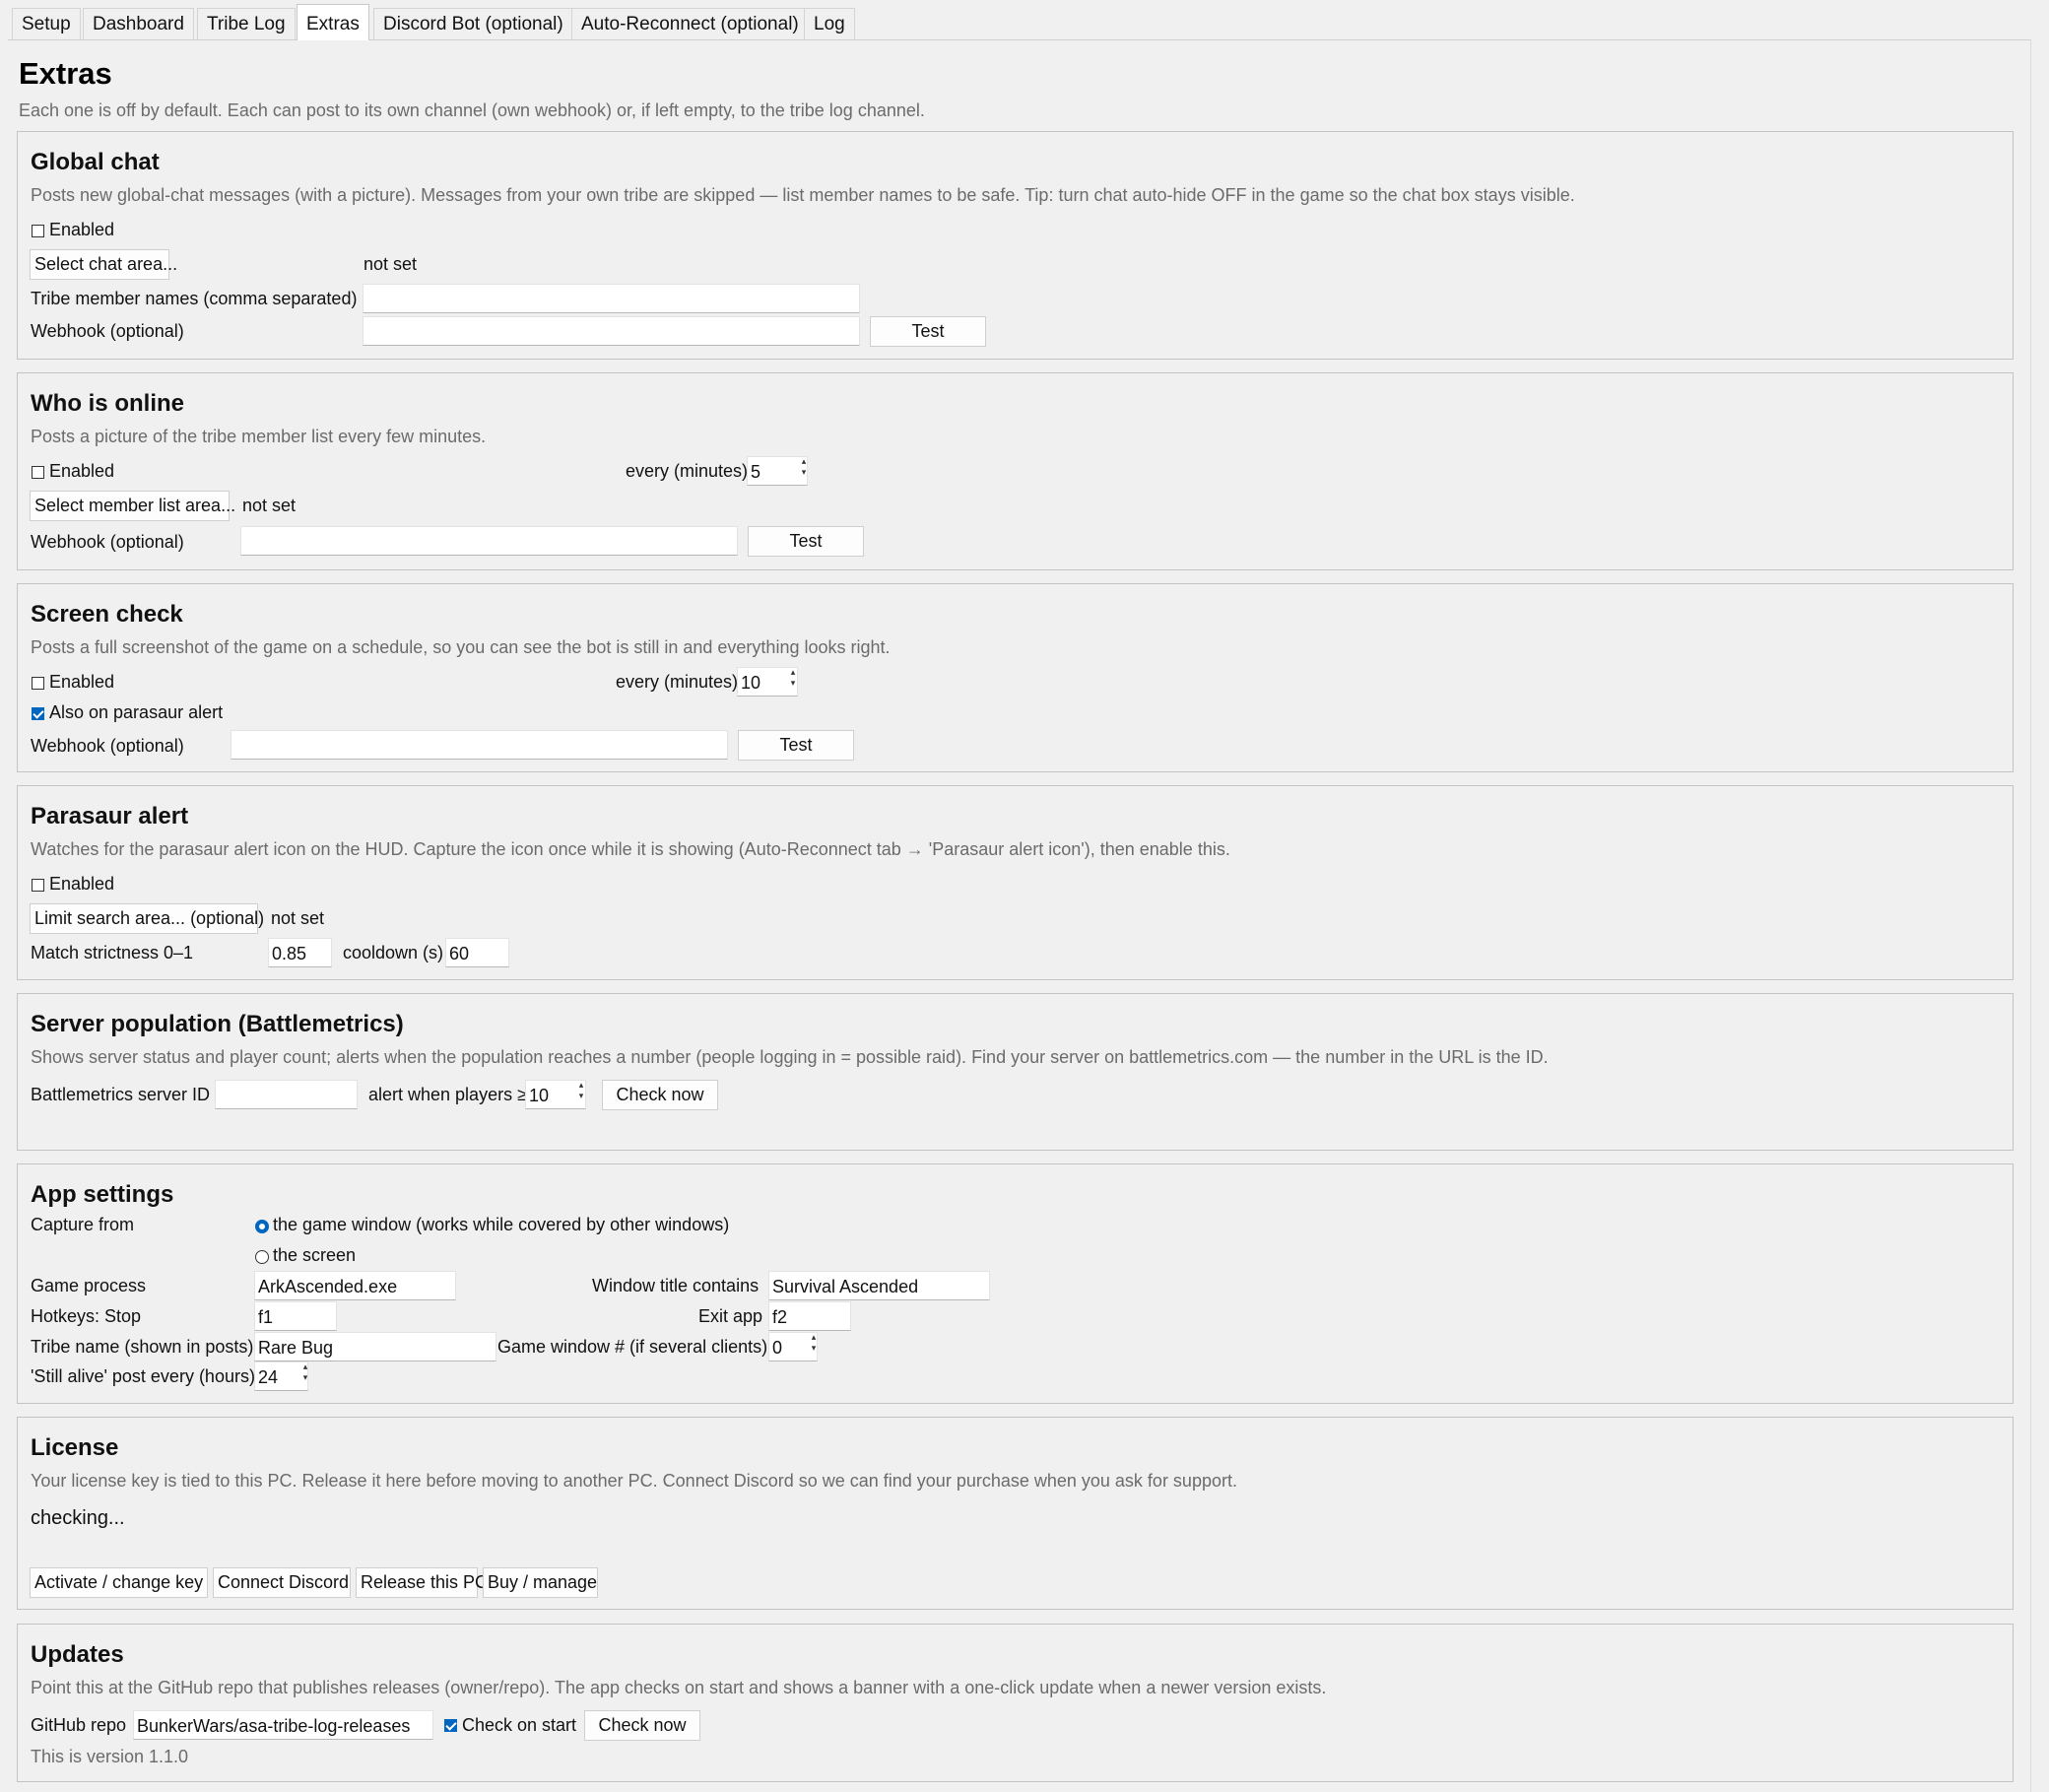 The width and height of the screenshot is (2049, 1792). I want to click on game-process-input: ArkAscended.exe, so click(355, 1285).